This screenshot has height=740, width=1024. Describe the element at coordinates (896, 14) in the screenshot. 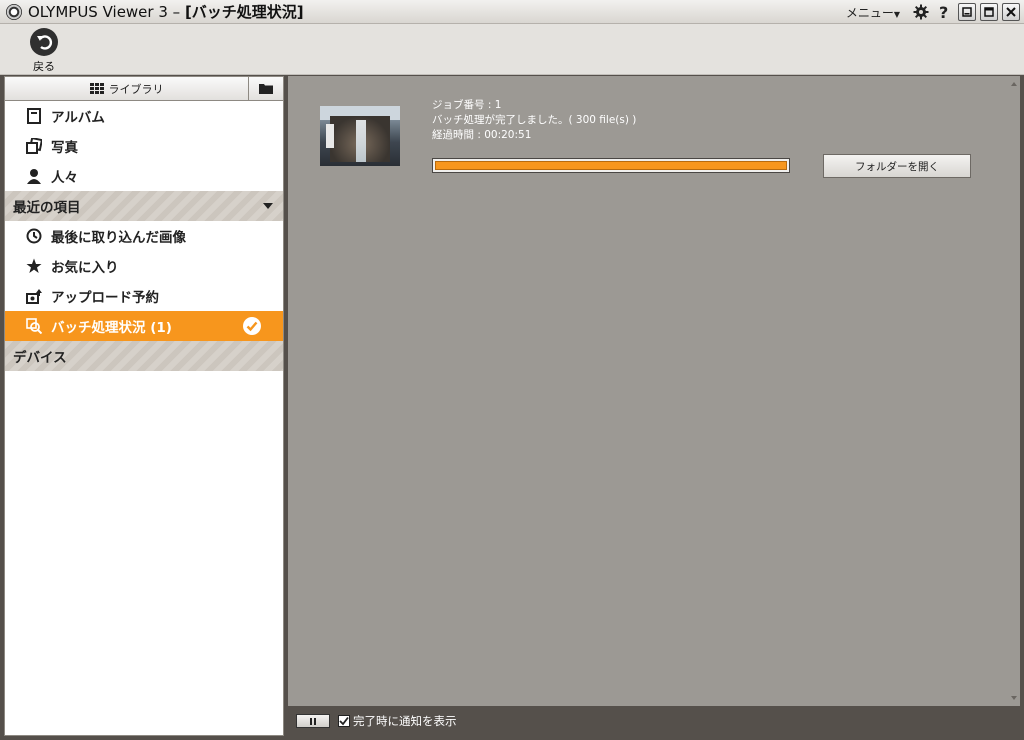

I see `menu-caret-icon: ▼` at that location.